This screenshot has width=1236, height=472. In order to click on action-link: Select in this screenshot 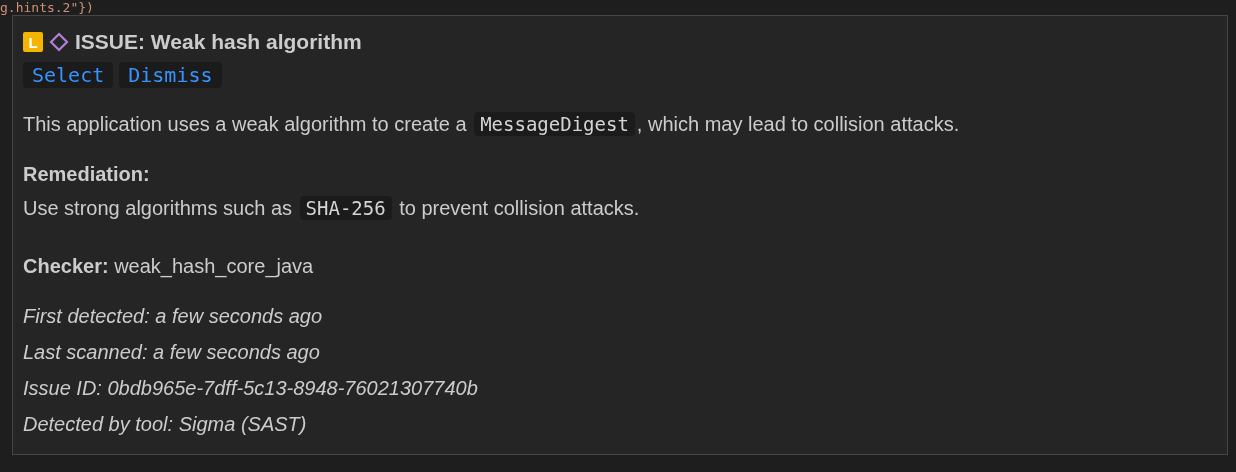, I will do `click(68, 75)`.